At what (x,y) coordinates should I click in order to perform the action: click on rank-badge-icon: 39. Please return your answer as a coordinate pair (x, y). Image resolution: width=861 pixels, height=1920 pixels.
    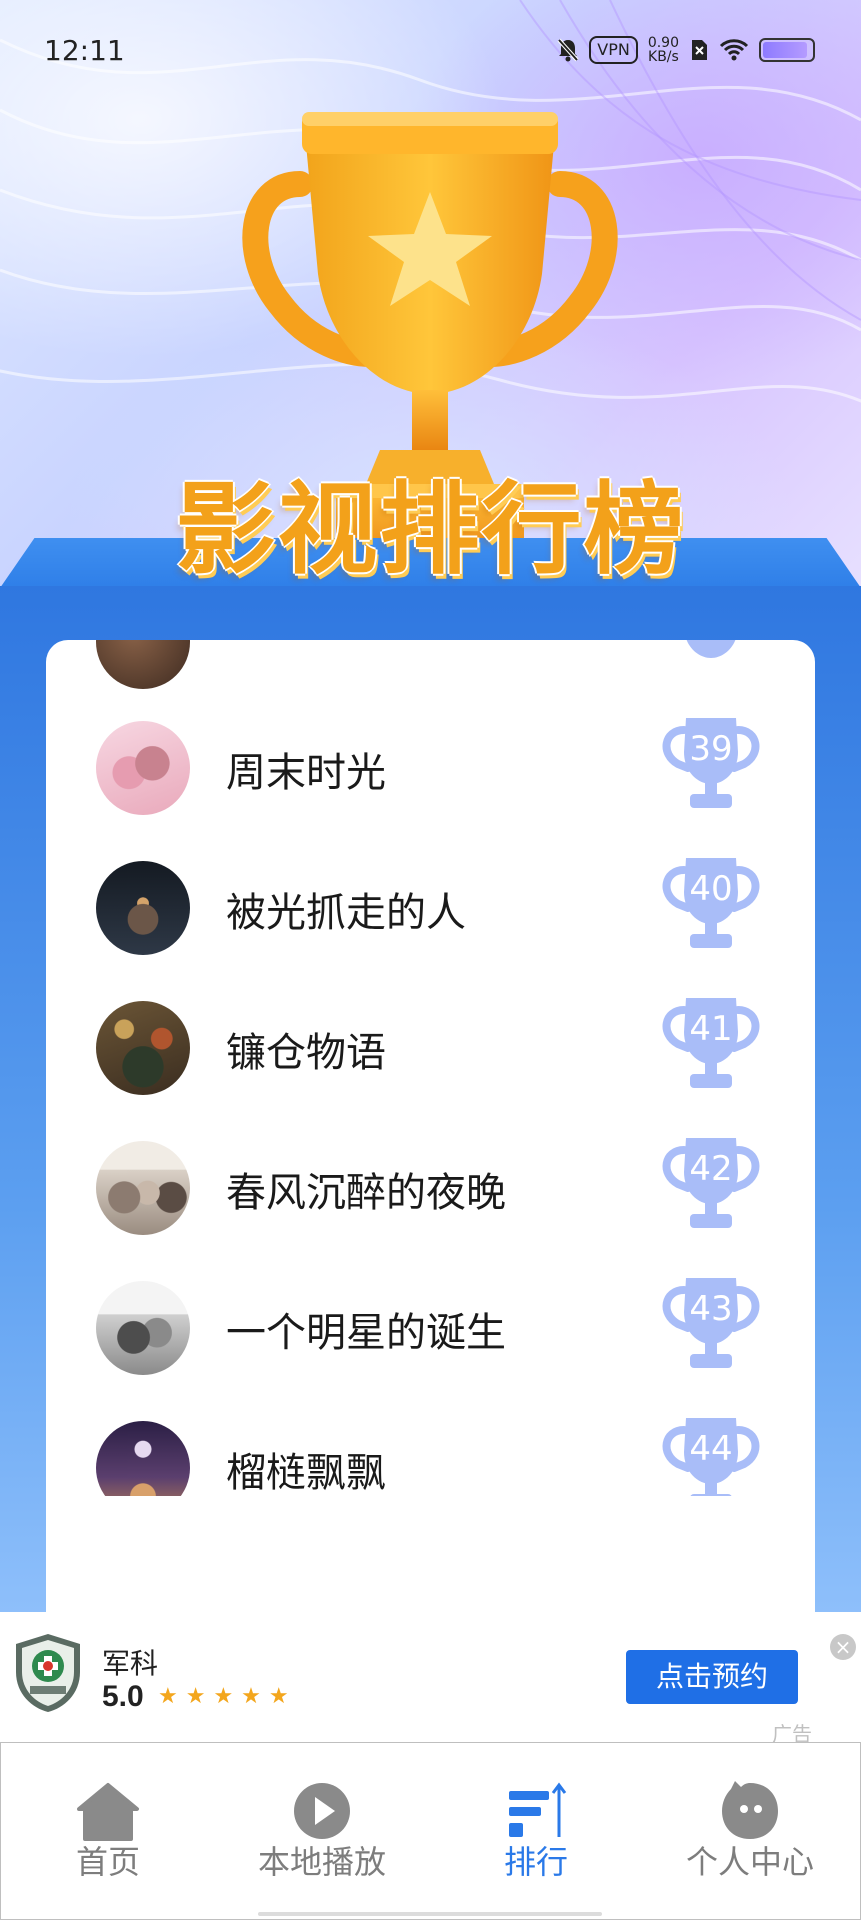
    Looking at the image, I should click on (711, 763).